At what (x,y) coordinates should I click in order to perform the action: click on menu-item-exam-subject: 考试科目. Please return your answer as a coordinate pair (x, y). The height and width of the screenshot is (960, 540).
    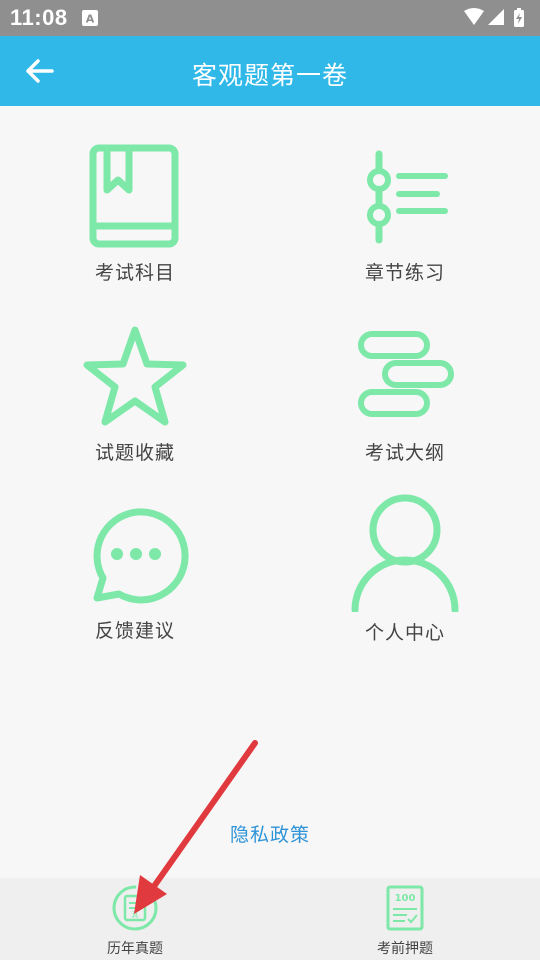
    Looking at the image, I should click on (135, 214).